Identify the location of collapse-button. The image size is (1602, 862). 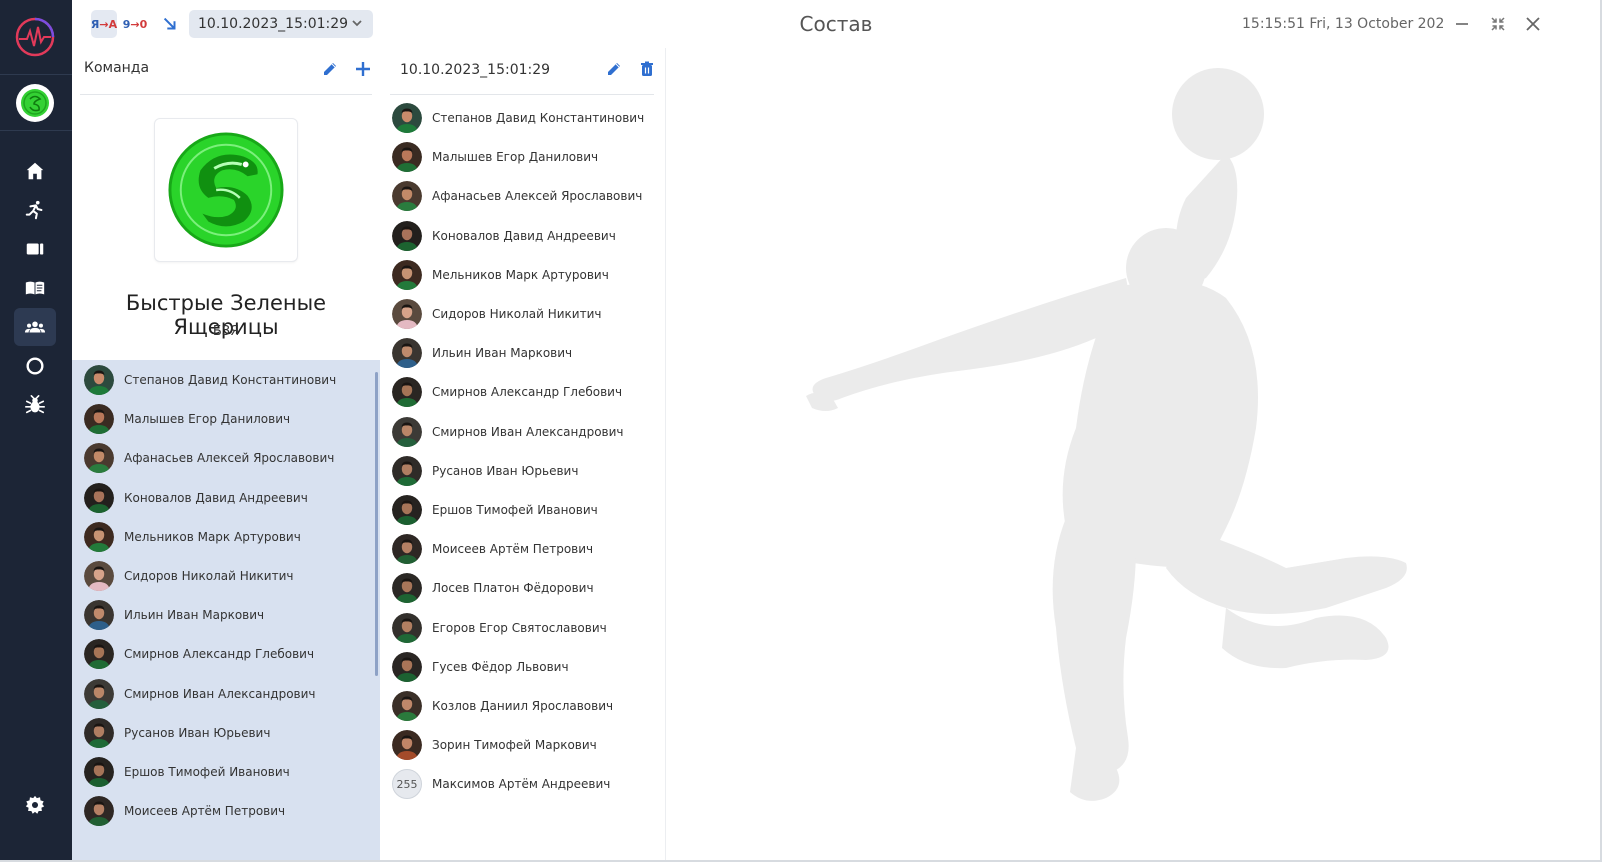
(1498, 24).